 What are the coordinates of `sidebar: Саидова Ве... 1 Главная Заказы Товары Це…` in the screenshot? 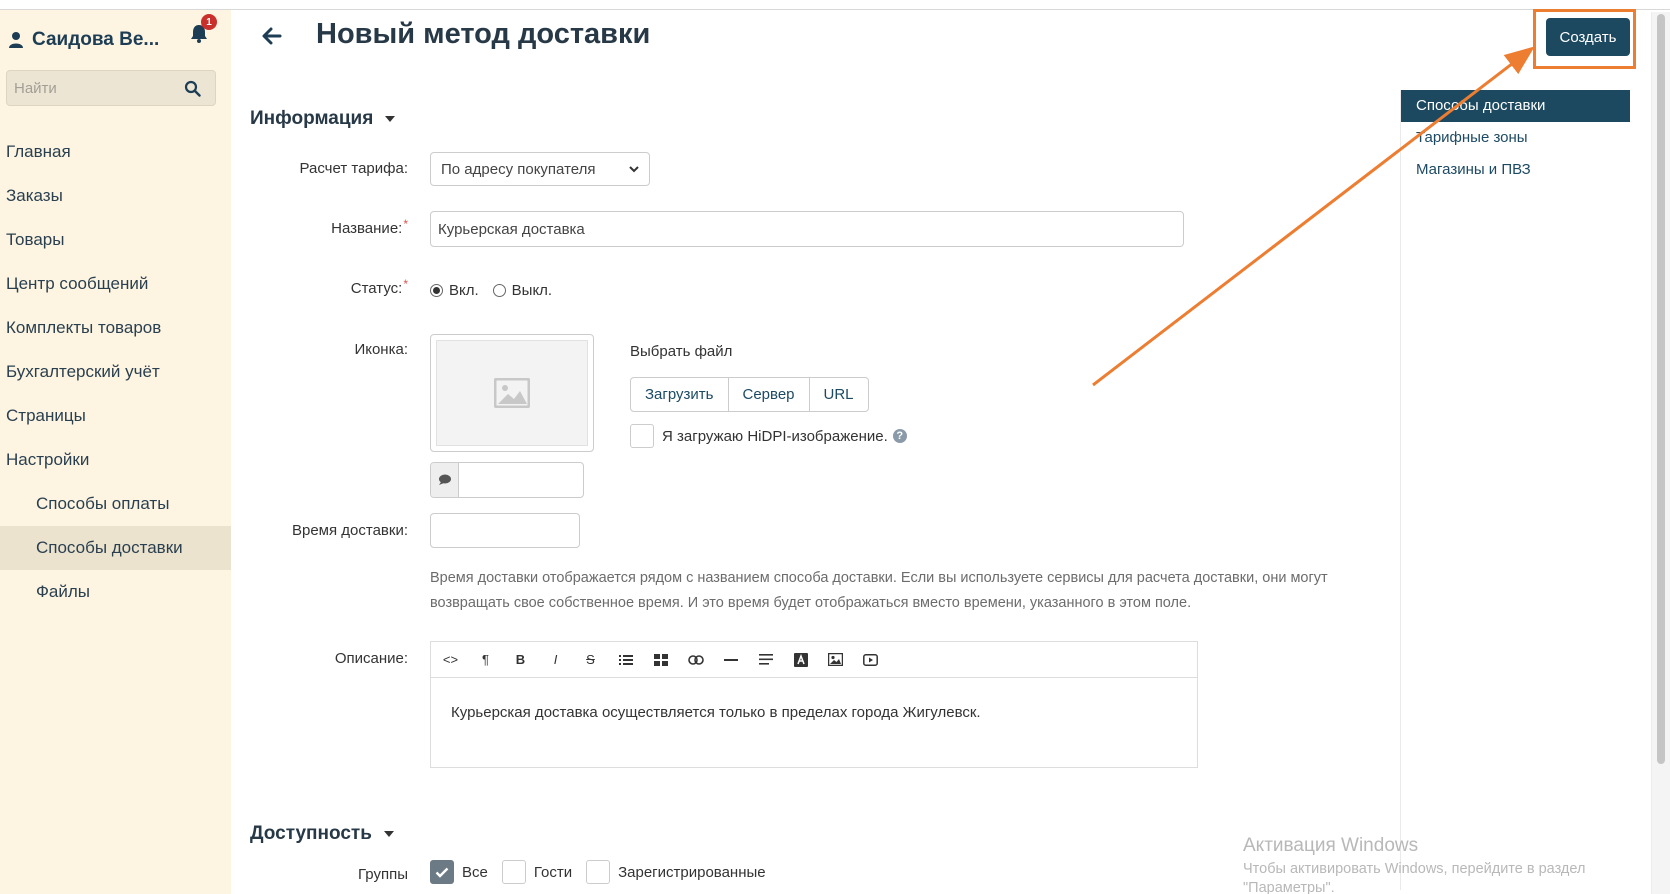 It's located at (115, 452).